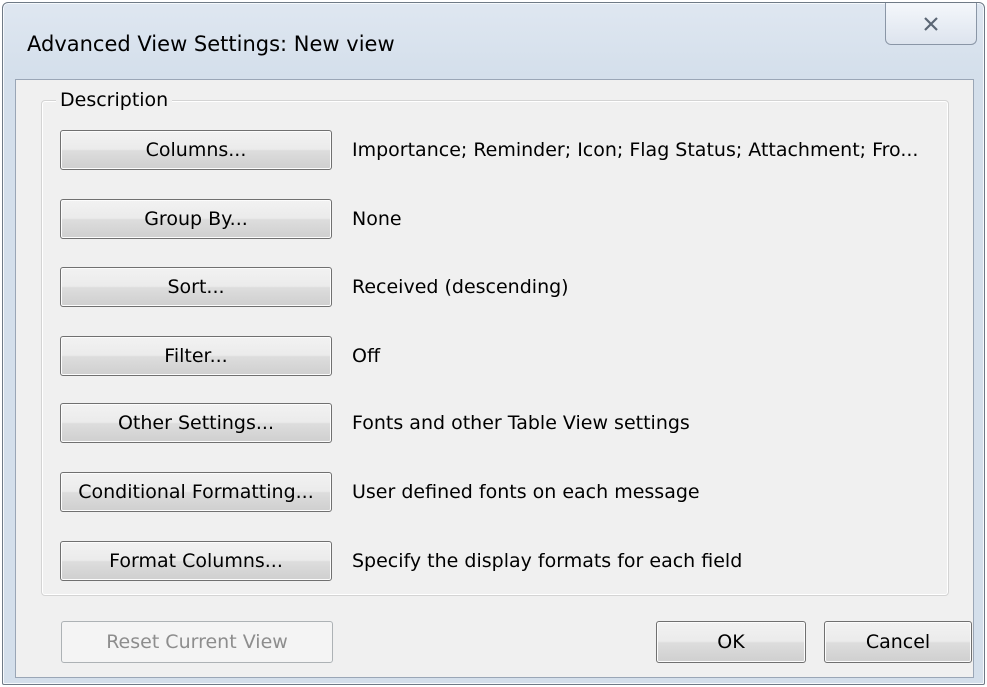 This screenshot has width=987, height=687. I want to click on sort-value: Received (descending), so click(460, 287).